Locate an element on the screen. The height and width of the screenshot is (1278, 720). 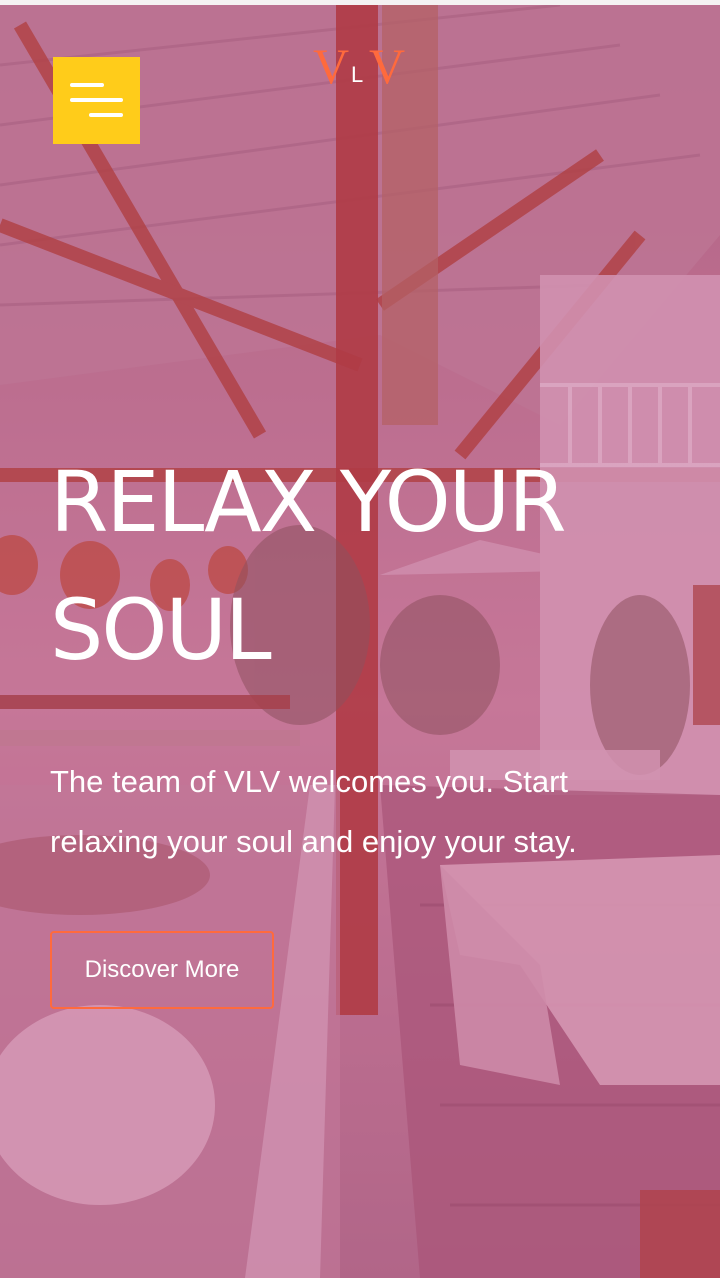
site-logo: V L V is located at coordinates (361, 66).